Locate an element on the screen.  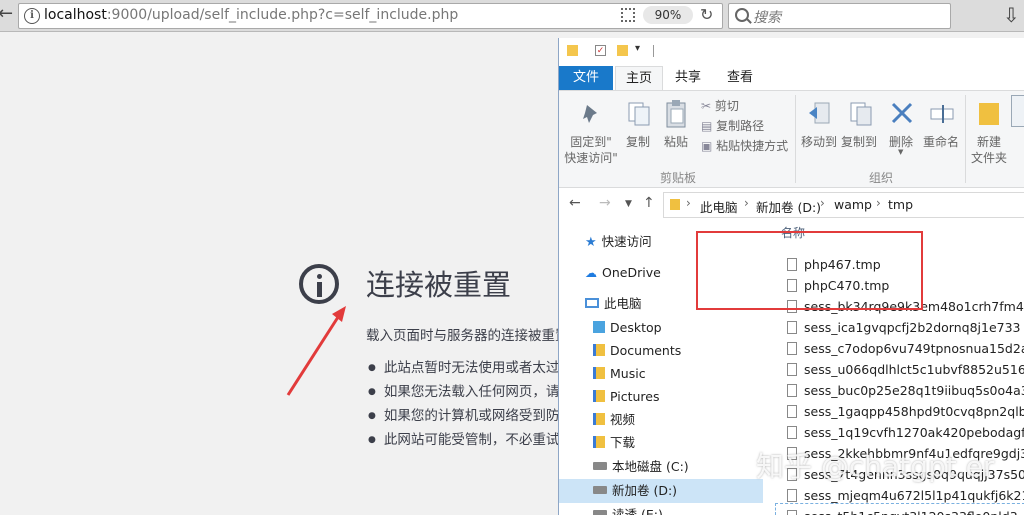
cut-button: ✂ 剪切 is located at coordinates (720, 105).